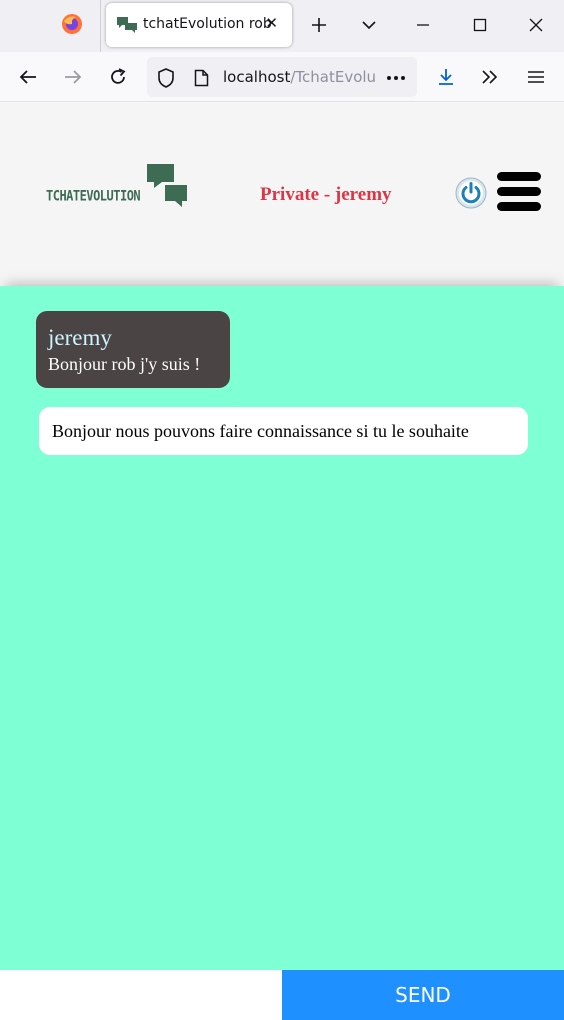  I want to click on power-logout-icon, so click(471, 193).